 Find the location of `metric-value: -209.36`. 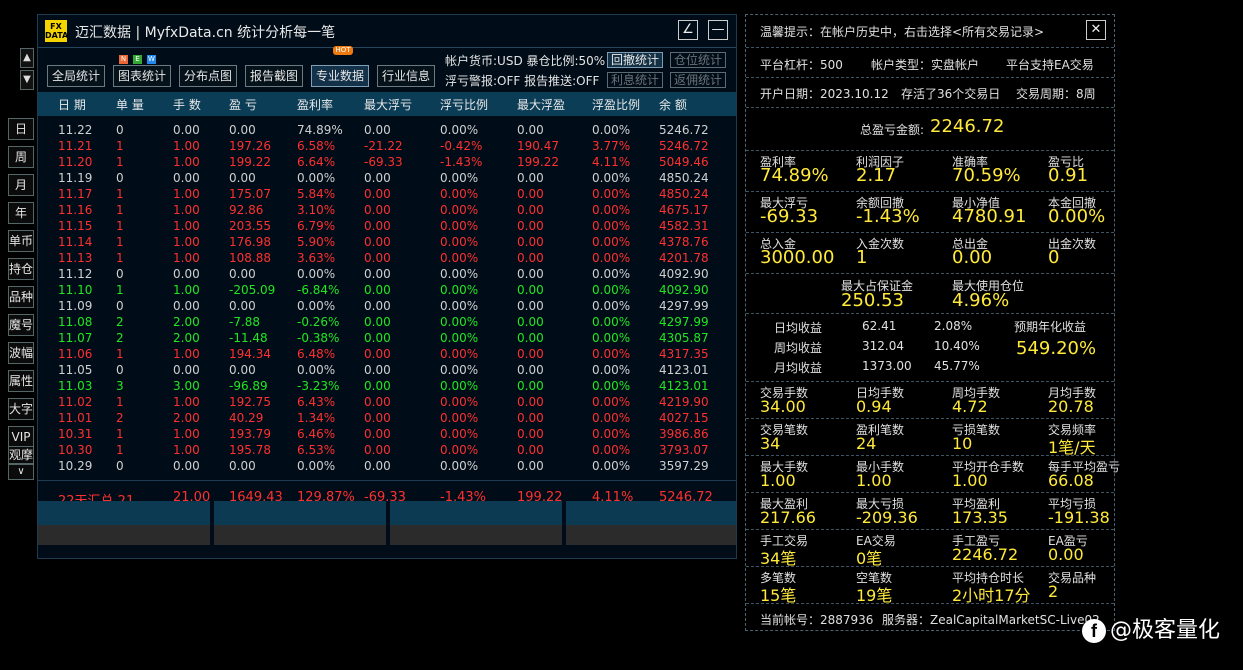

metric-value: -209.36 is located at coordinates (887, 517).